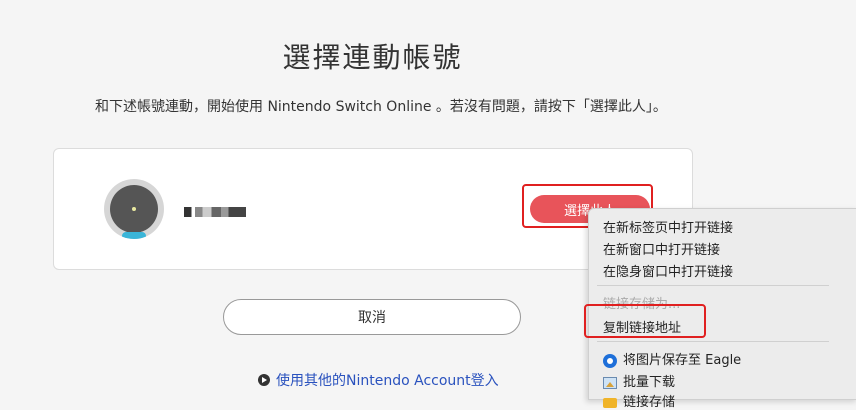 The width and height of the screenshot is (856, 410). What do you see at coordinates (668, 270) in the screenshot?
I see `menu-item-open-incognito: 在隐身窗口中打开链接` at bounding box center [668, 270].